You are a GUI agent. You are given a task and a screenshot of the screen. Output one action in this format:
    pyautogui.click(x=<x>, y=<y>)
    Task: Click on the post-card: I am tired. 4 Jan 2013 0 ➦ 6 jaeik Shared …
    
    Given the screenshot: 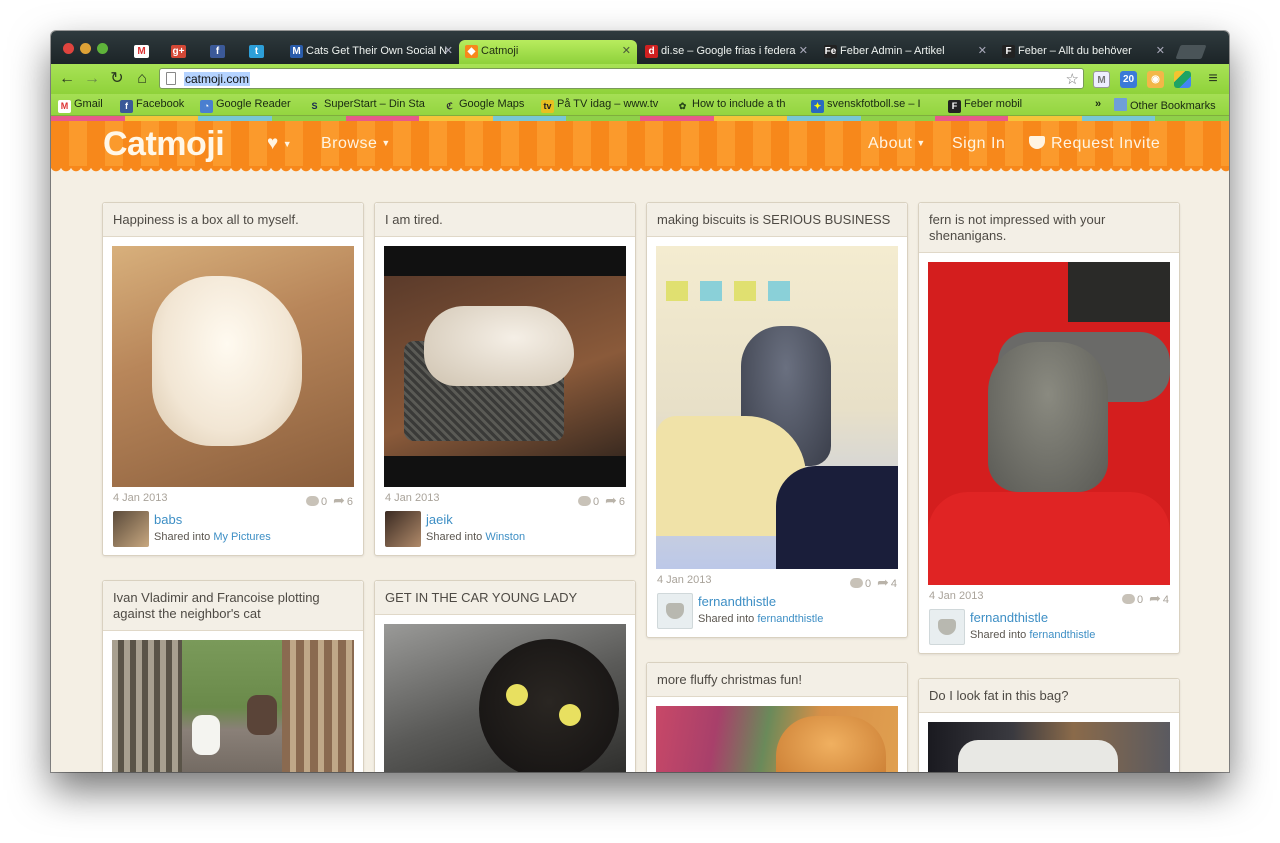 What is the action you would take?
    pyautogui.click(x=505, y=379)
    